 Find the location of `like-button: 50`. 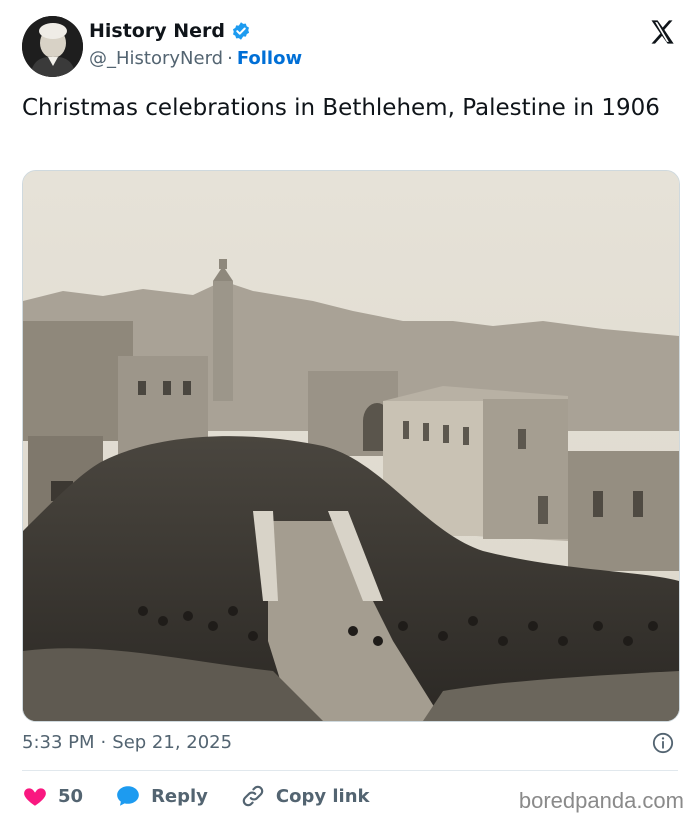

like-button: 50 is located at coordinates (52, 796).